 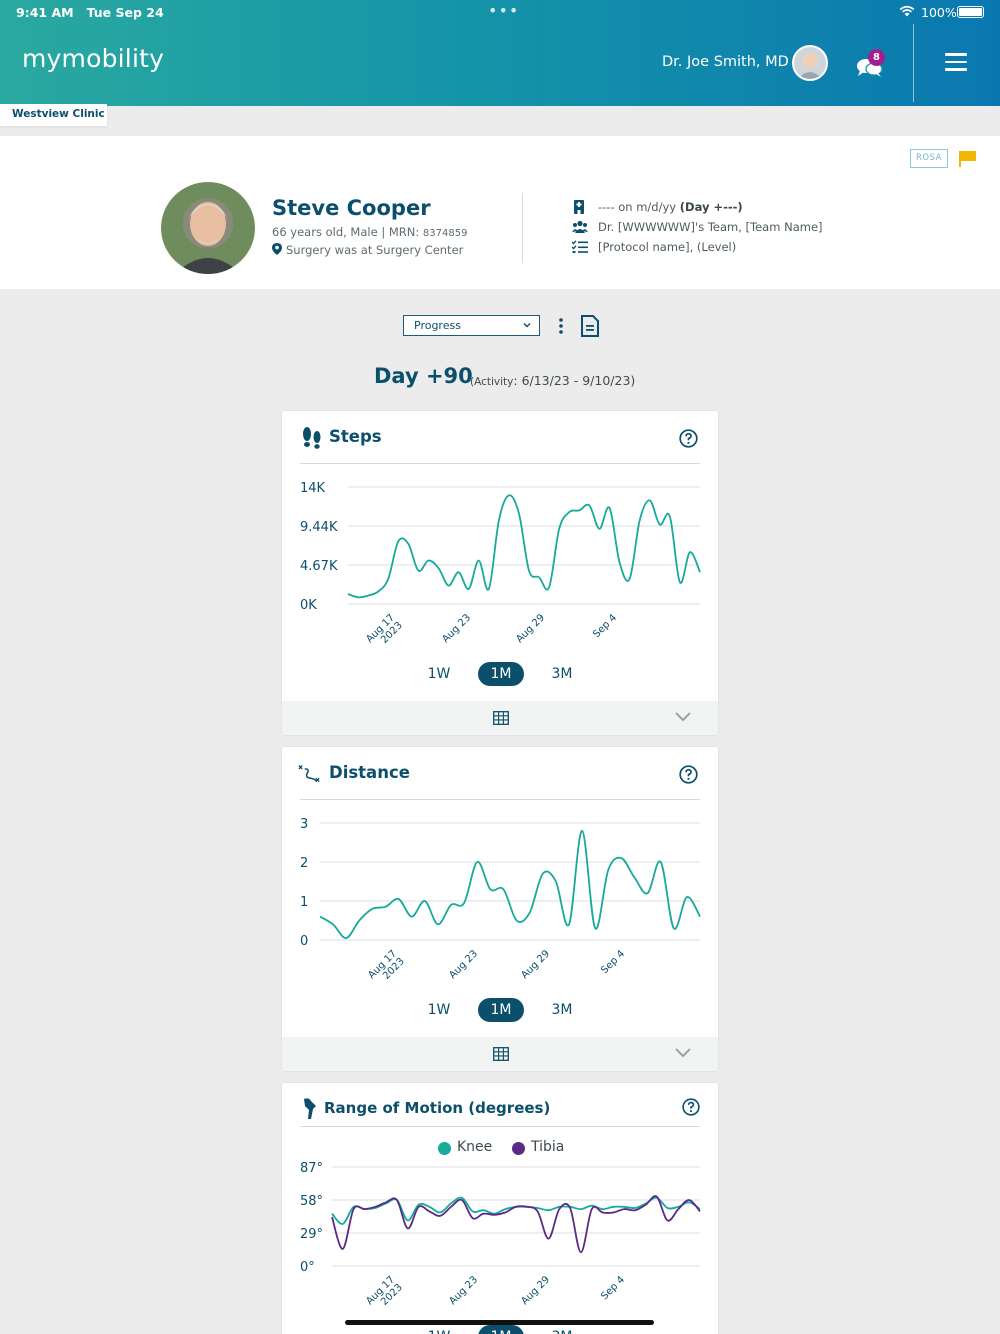 What do you see at coordinates (907, 11) in the screenshot?
I see `wifi-icon` at bounding box center [907, 11].